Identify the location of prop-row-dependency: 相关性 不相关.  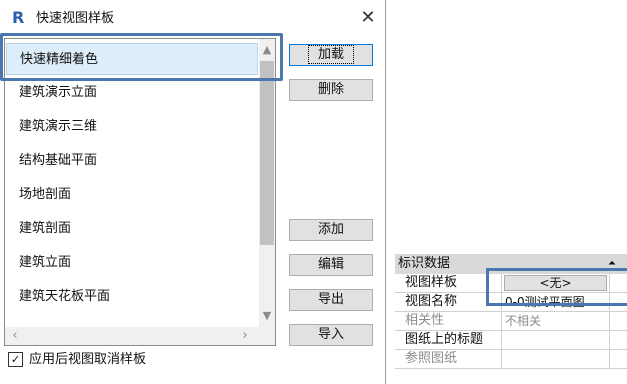
(511, 321).